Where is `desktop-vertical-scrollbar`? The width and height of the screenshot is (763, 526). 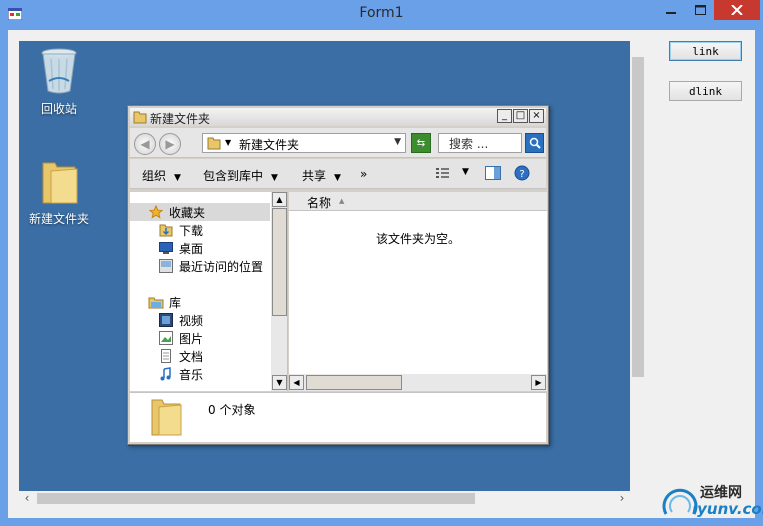 desktop-vertical-scrollbar is located at coordinates (638, 266).